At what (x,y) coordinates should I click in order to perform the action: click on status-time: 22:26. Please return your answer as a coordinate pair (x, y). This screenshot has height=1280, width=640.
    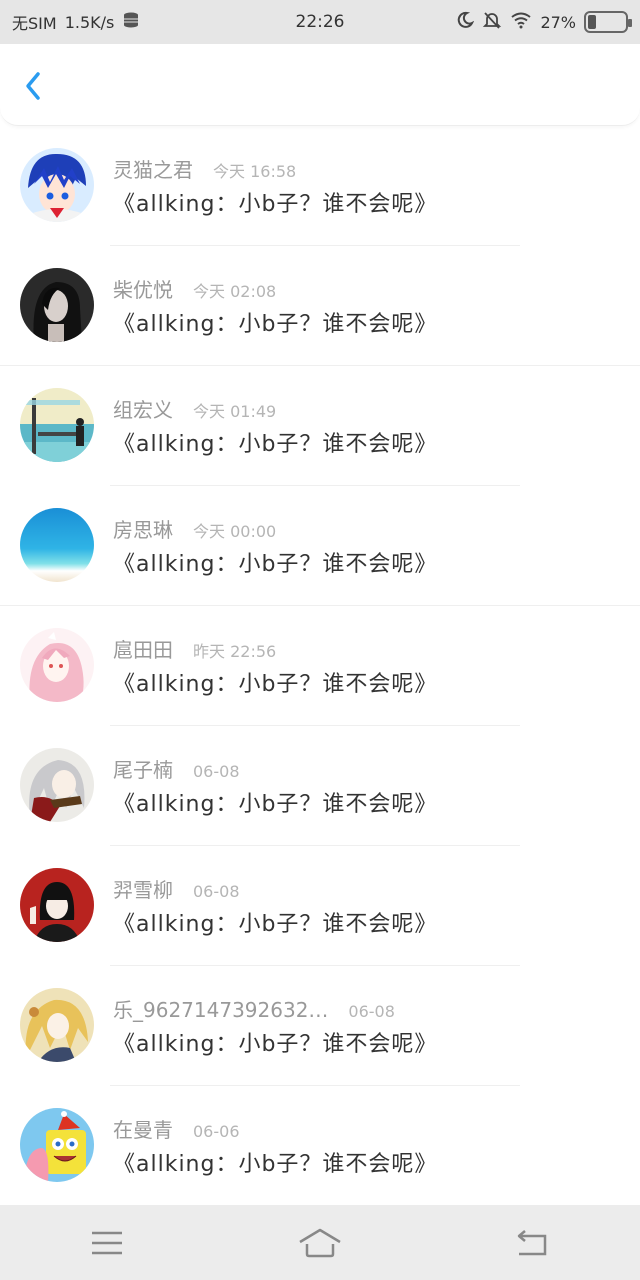
    Looking at the image, I should click on (320, 22).